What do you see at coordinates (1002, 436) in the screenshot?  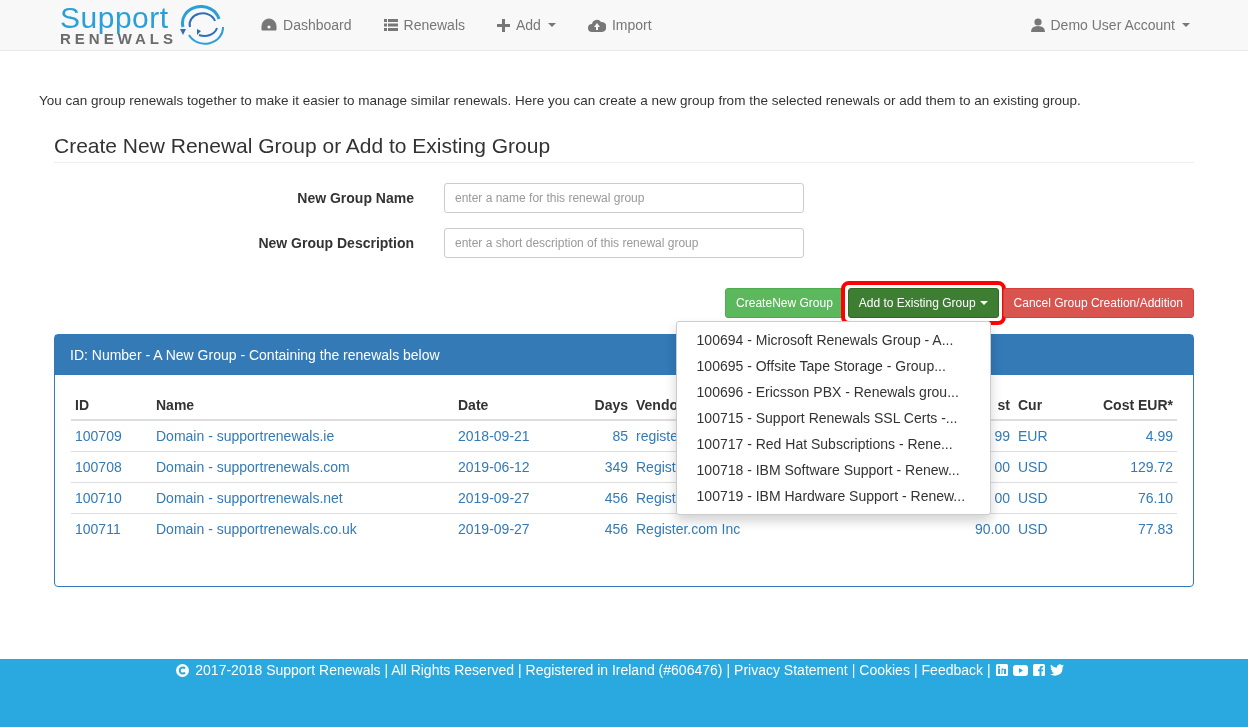 I see `table-link: 99` at bounding box center [1002, 436].